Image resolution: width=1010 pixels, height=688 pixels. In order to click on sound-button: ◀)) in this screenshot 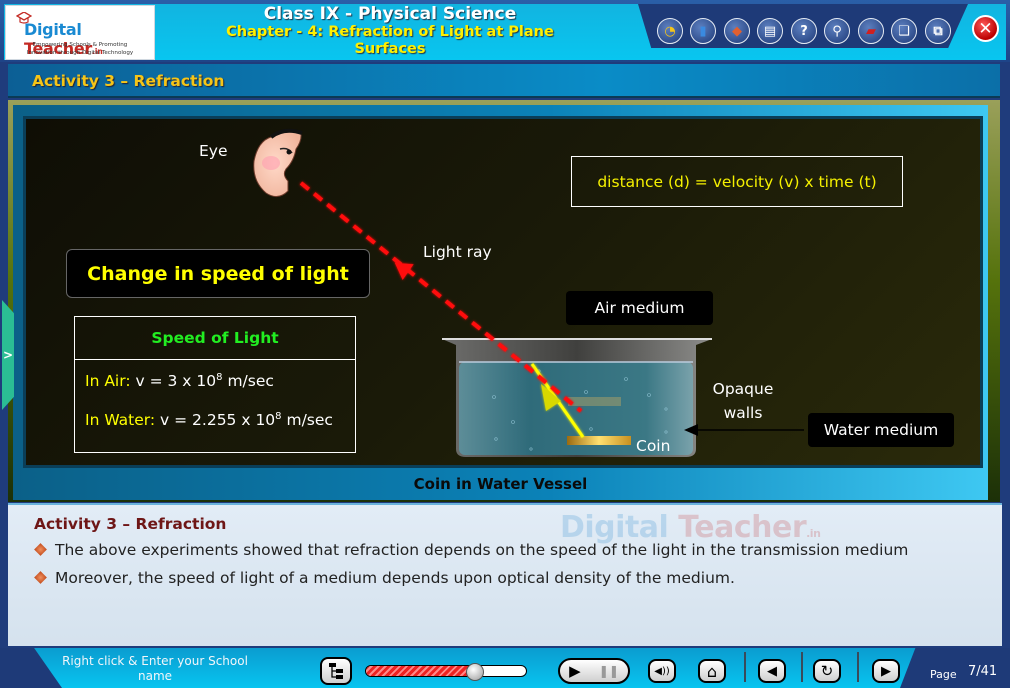, I will do `click(662, 671)`.